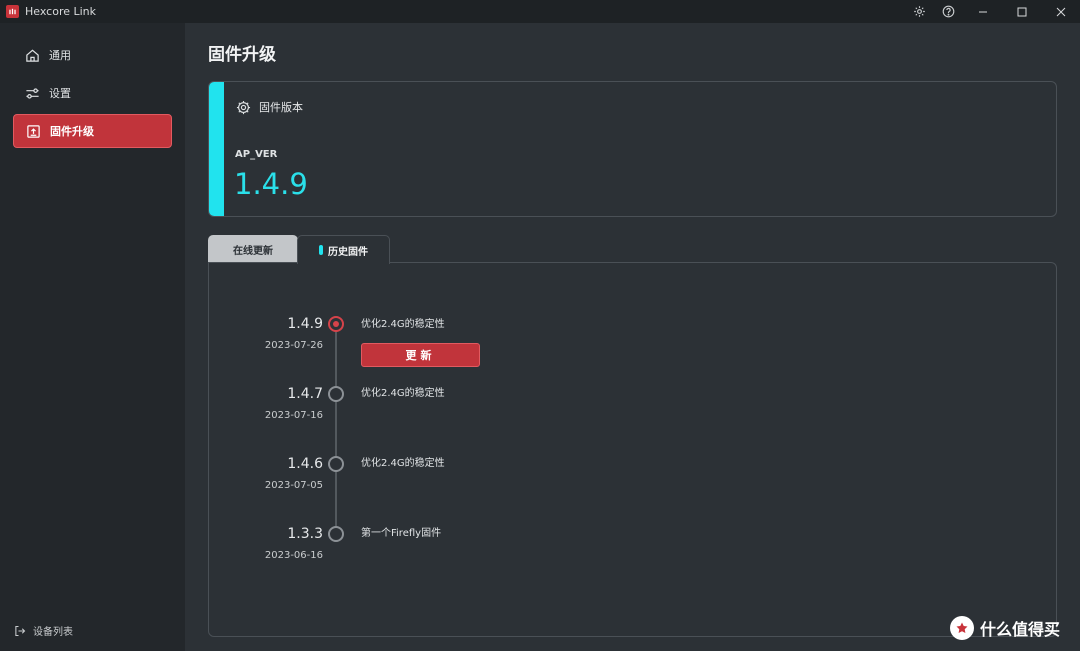 The image size is (1080, 651). I want to click on tab-label: 历史固件, so click(348, 252).